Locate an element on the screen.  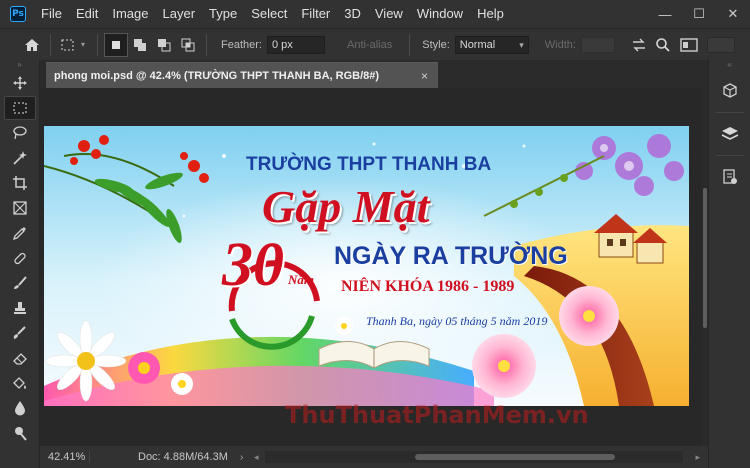
menu-type: Type is located at coordinates (223, 14).